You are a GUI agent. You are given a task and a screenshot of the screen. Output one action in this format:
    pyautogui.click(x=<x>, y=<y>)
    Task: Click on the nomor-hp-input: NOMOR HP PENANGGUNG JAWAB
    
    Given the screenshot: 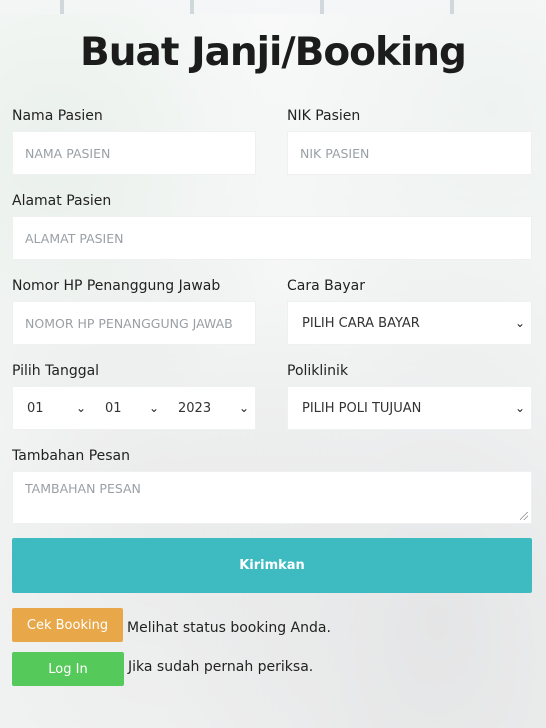 What is the action you would take?
    pyautogui.click(x=134, y=323)
    